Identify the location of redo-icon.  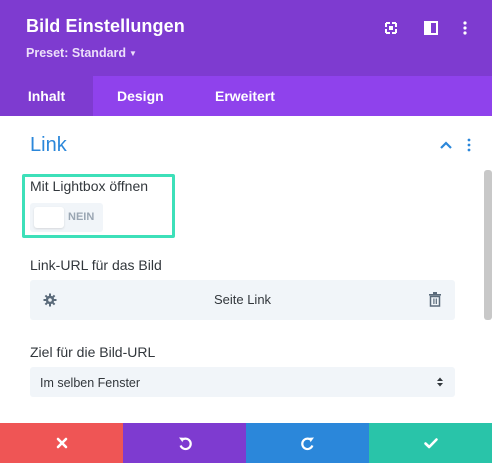
(307, 444).